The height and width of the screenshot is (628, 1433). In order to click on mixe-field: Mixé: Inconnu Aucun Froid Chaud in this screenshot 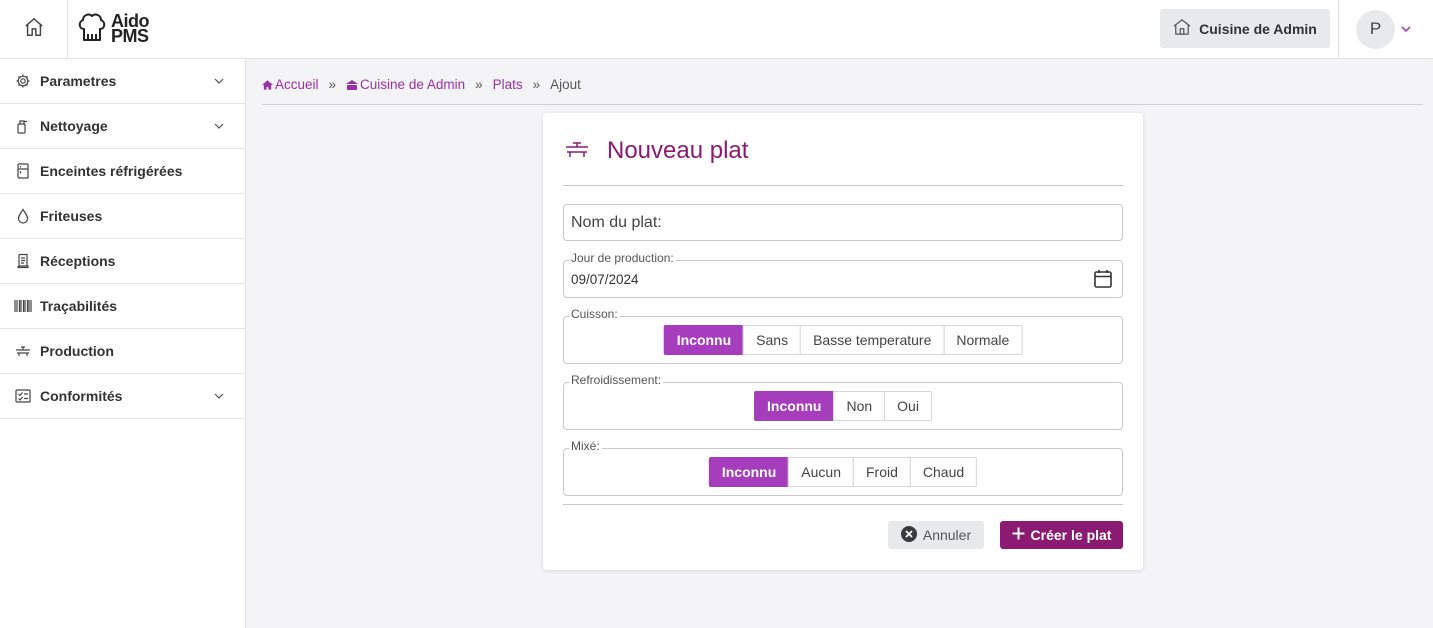, I will do `click(843, 467)`.